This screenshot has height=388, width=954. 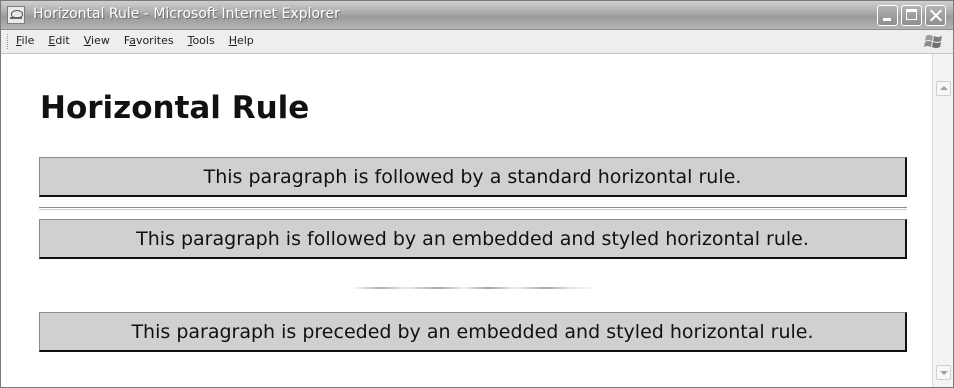 I want to click on vertical-scrollbar, so click(x=942, y=220).